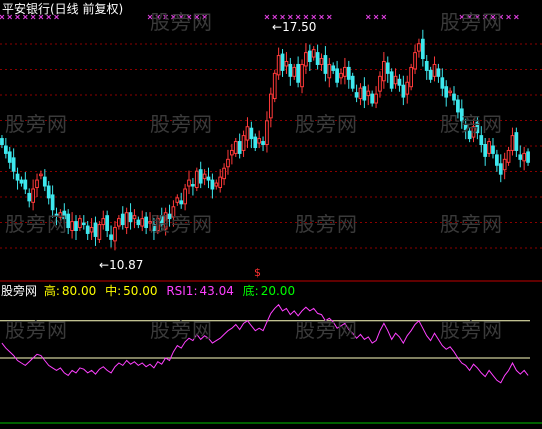 The image size is (542, 429). What do you see at coordinates (277, 27) in the screenshot?
I see `arrow-left-icon: ←` at bounding box center [277, 27].